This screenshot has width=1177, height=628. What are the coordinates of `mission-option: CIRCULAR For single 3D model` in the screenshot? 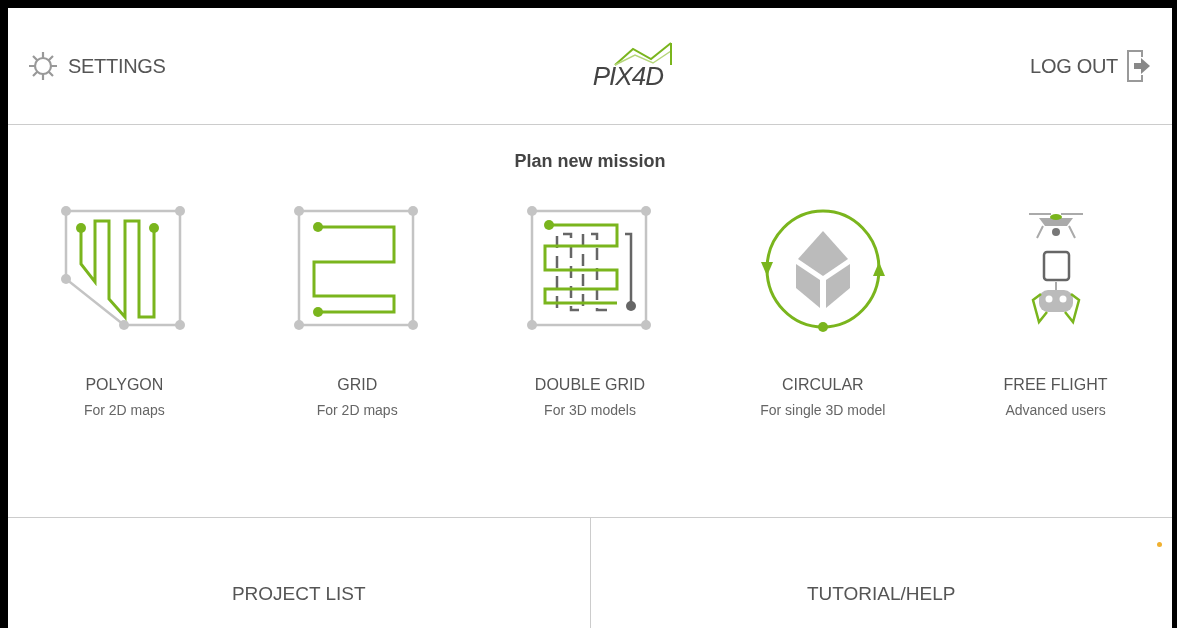 It's located at (822, 311).